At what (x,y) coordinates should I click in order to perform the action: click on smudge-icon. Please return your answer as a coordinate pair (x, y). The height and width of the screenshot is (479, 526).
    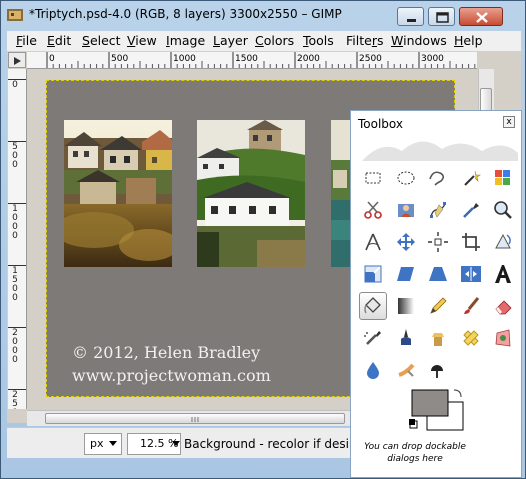
    Looking at the image, I should click on (406, 370).